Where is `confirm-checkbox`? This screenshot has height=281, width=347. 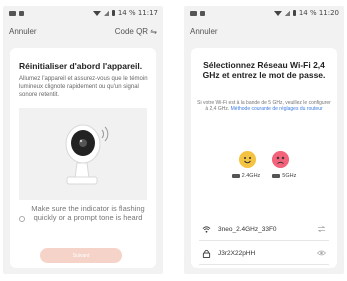
confirm-checkbox is located at coordinates (22, 219).